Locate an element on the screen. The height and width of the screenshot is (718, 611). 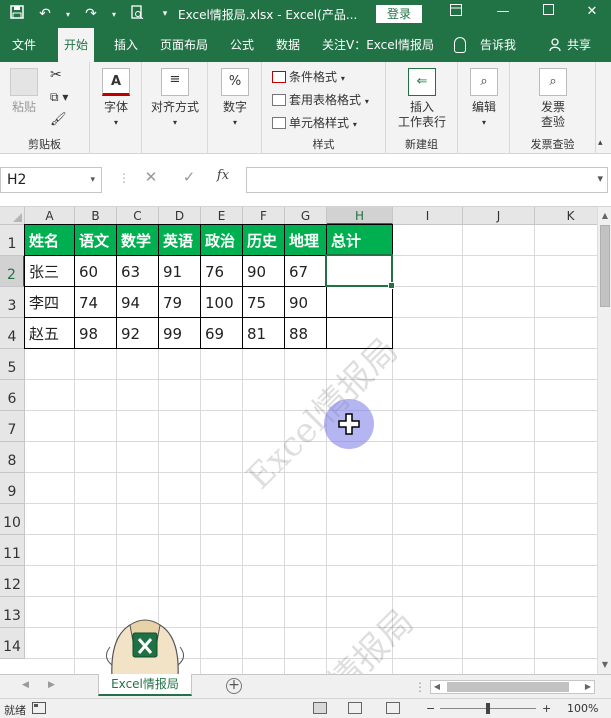
name-cell: 张三 is located at coordinates (50, 271).